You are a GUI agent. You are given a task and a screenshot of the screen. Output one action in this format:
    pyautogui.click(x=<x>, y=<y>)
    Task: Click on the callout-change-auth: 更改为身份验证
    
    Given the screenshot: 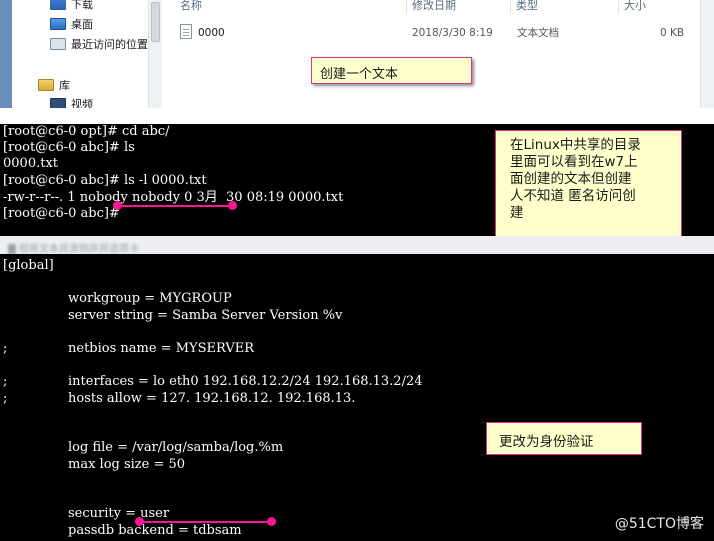 What is the action you would take?
    pyautogui.click(x=564, y=438)
    